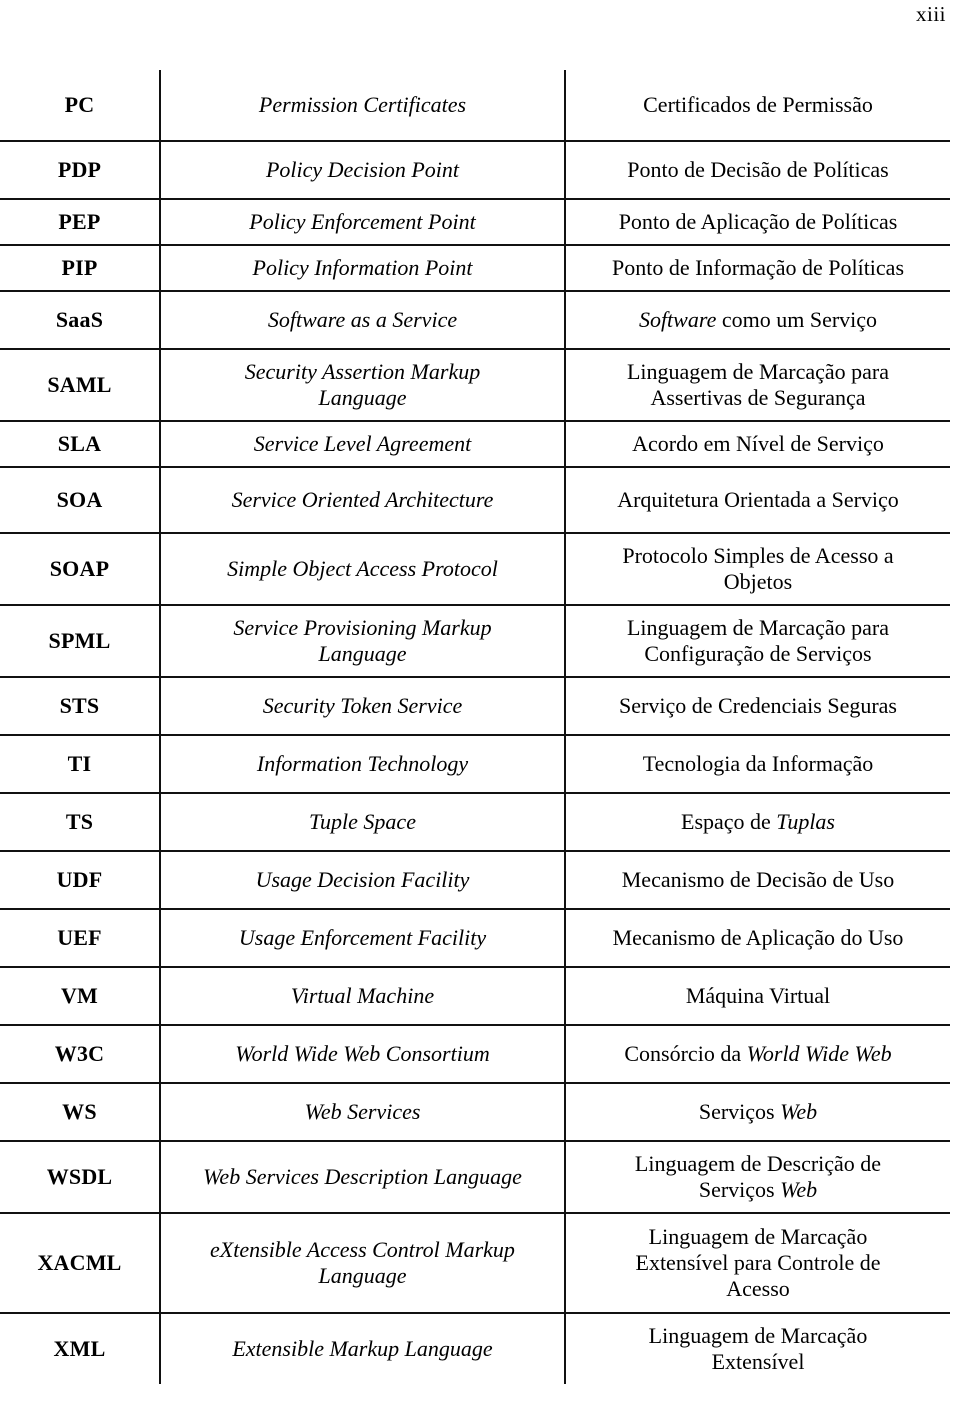 This screenshot has width=960, height=1428. I want to click on acronym-cell: PIP, so click(79, 268).